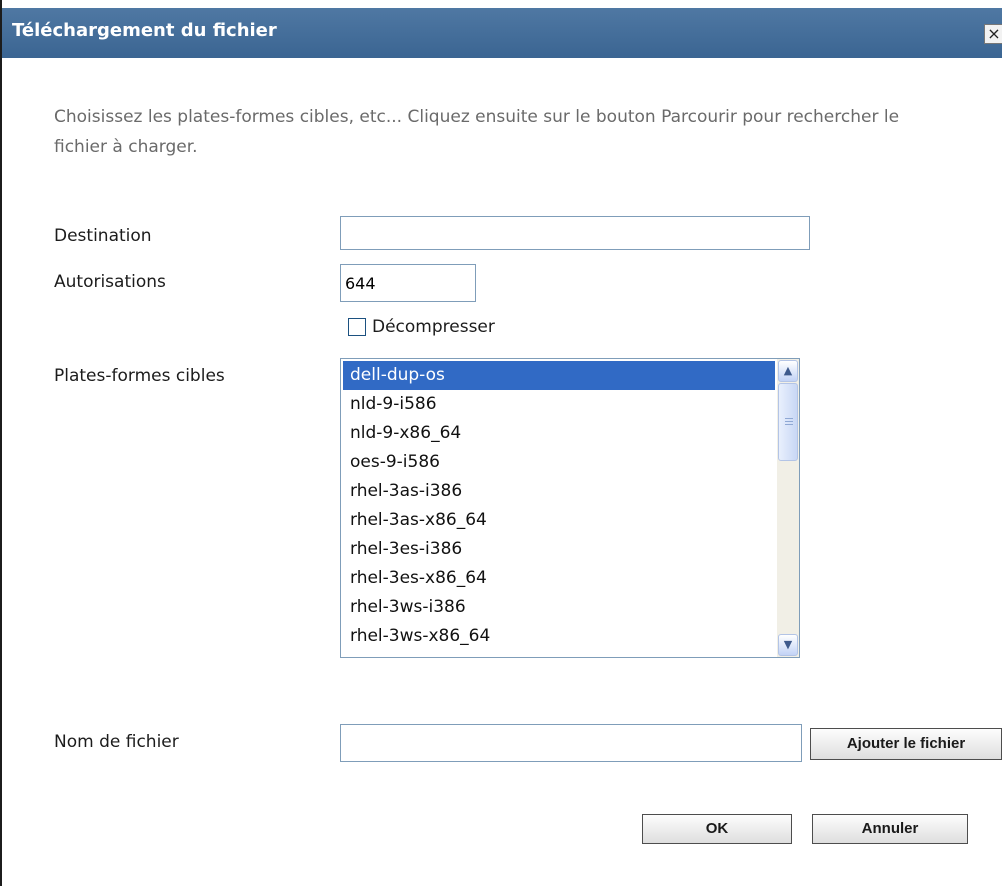  I want to click on platform-option: dell-dup-os, so click(559, 375).